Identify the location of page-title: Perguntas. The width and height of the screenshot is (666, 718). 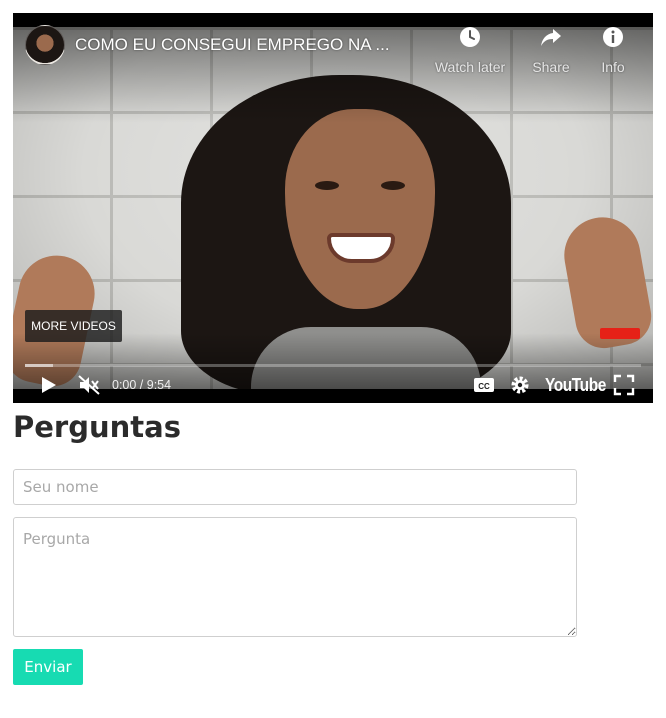
(97, 427).